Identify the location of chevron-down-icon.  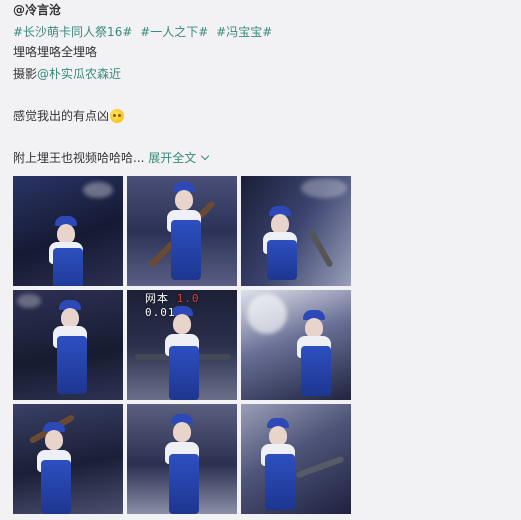
(205, 156).